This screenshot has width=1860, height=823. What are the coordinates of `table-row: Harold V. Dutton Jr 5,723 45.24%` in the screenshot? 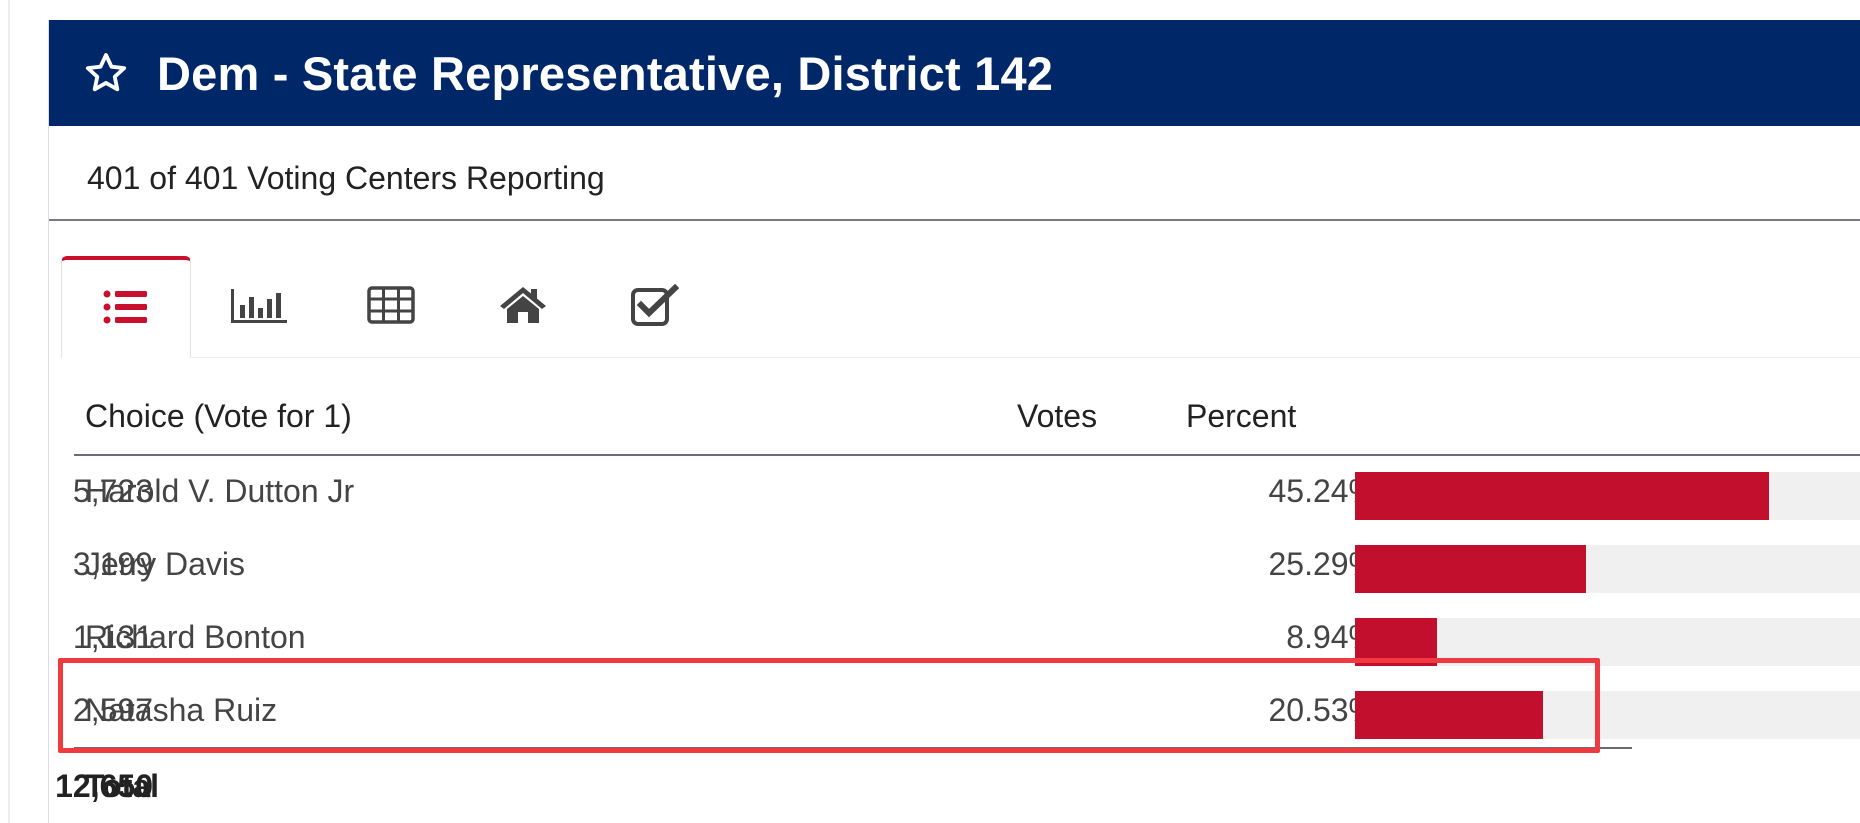 It's located at (954, 493).